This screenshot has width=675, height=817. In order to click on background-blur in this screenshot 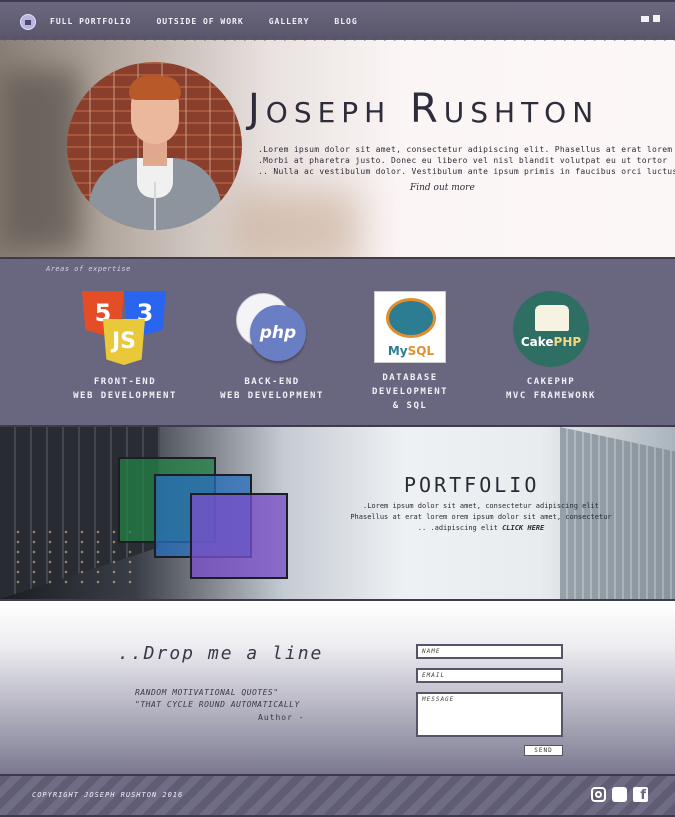, I will do `click(295, 223)`.